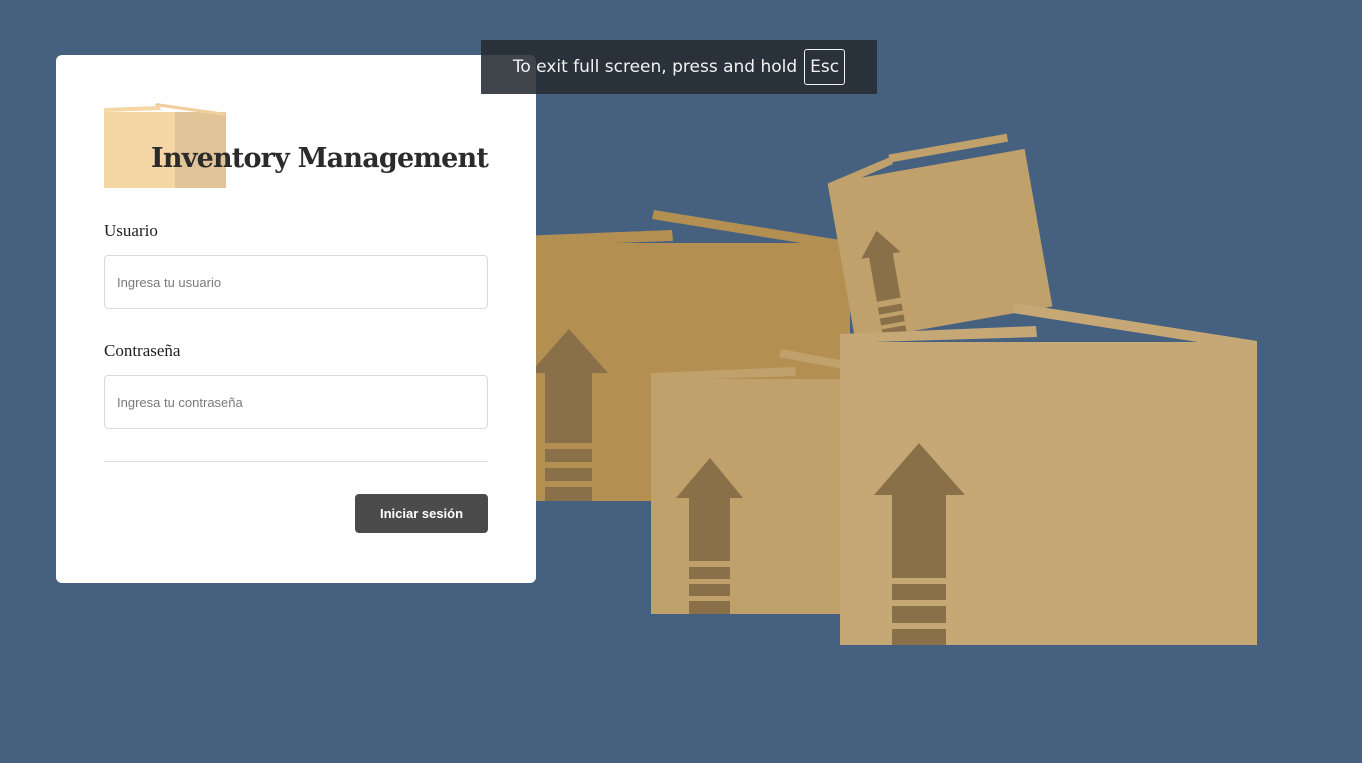 The image size is (1362, 763). What do you see at coordinates (142, 350) in the screenshot?
I see `password-label: Contraseña` at bounding box center [142, 350].